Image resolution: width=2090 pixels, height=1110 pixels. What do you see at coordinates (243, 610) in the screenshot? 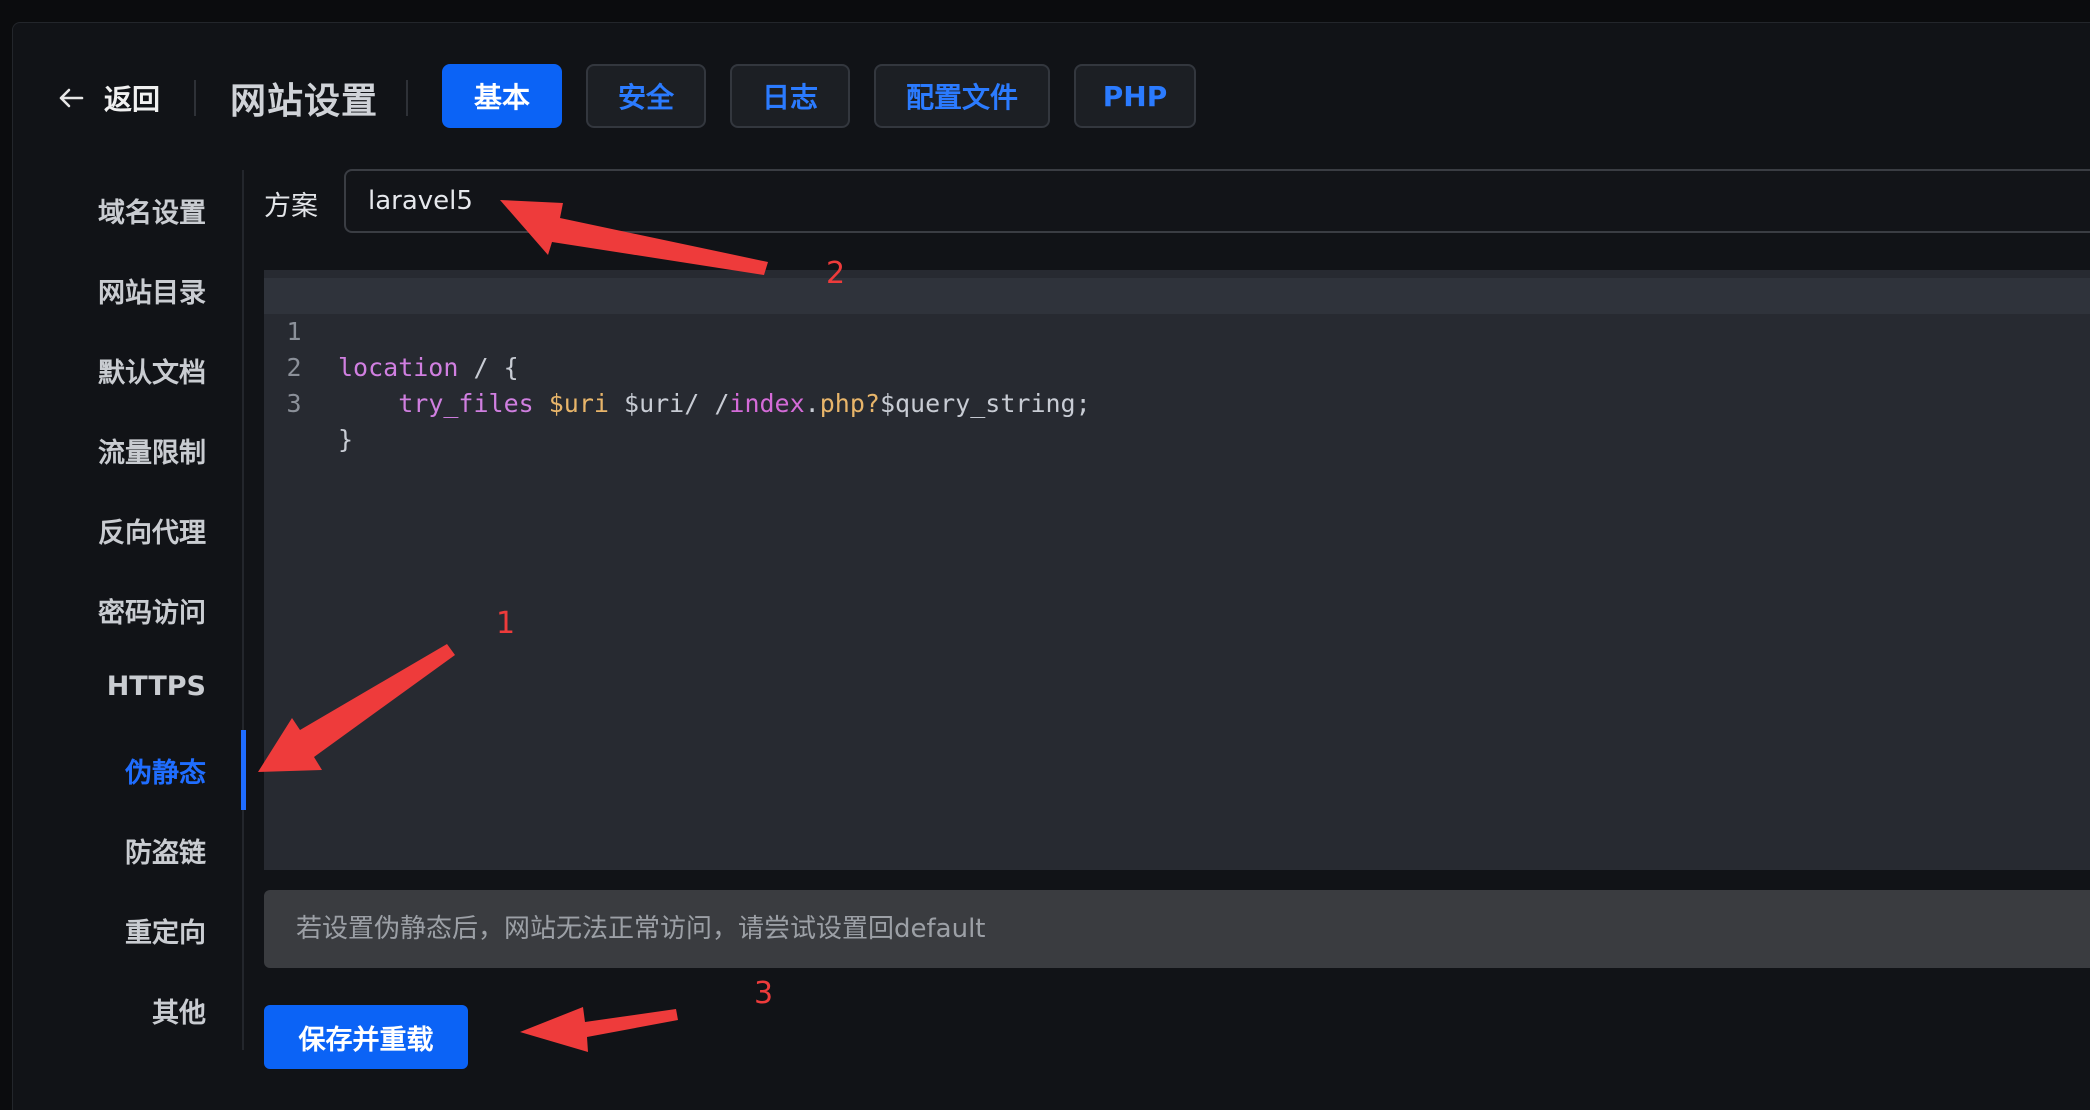
I see `sidebar-divider` at bounding box center [243, 610].